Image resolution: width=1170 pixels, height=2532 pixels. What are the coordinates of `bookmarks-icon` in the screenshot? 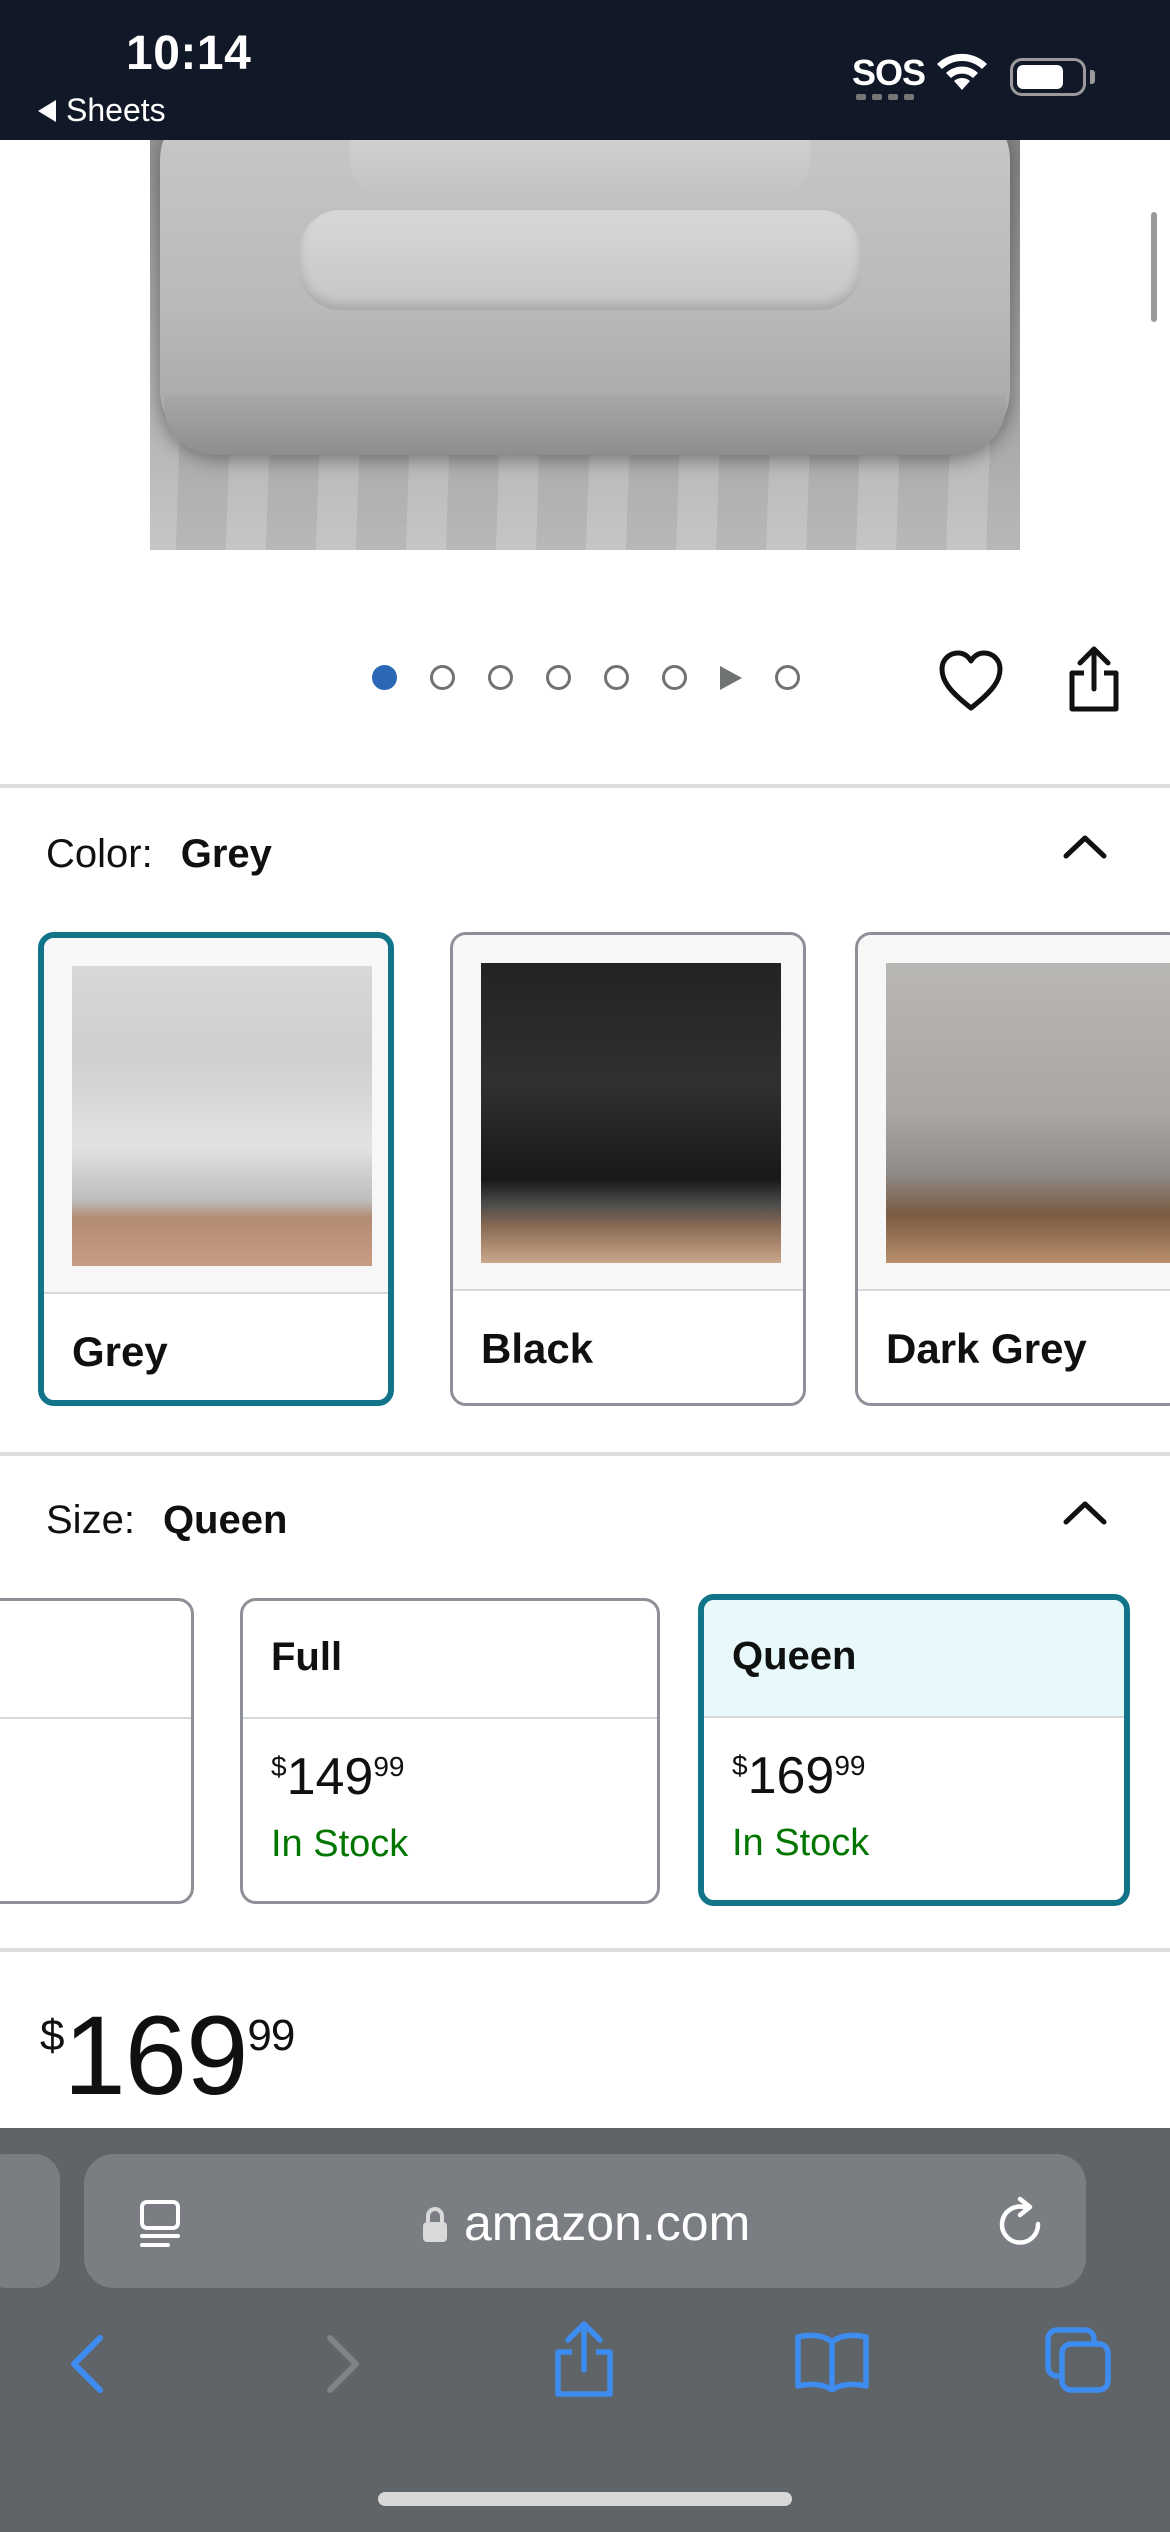 It's located at (832, 2361).